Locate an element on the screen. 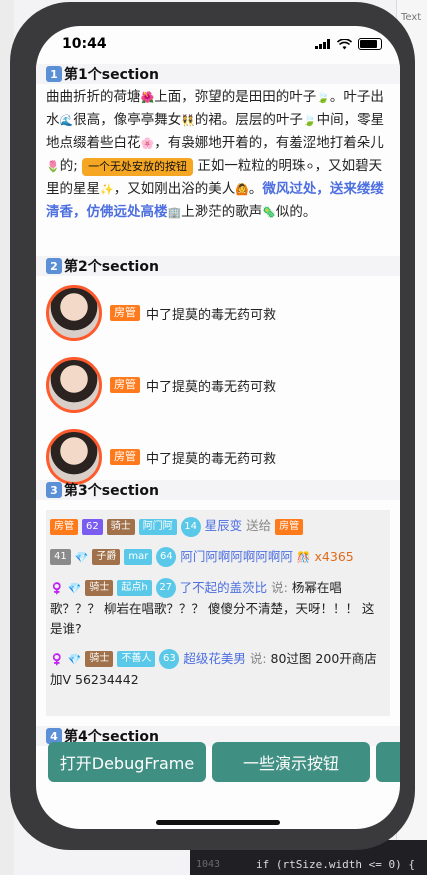 The height and width of the screenshot is (875, 427). text-run: ，有袅娜地开着的，有羞涩地打着朵儿 is located at coordinates (269, 143).